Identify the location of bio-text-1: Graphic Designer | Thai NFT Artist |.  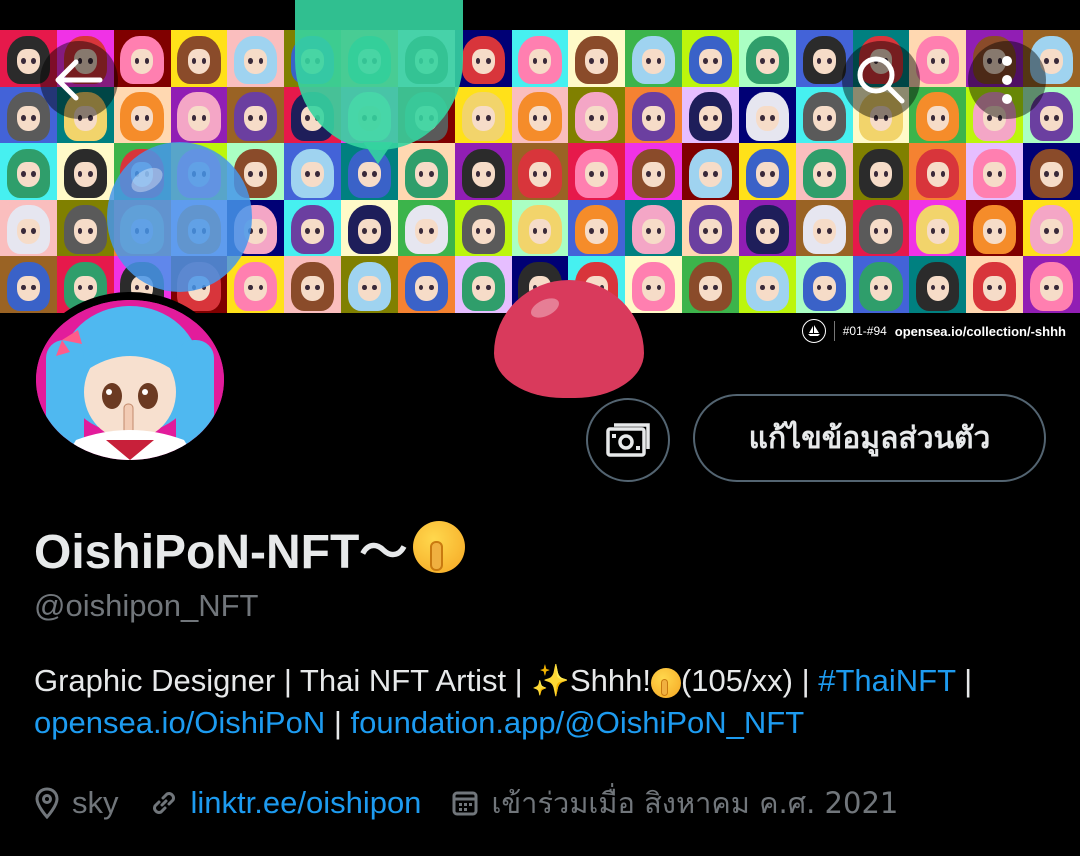
(283, 680).